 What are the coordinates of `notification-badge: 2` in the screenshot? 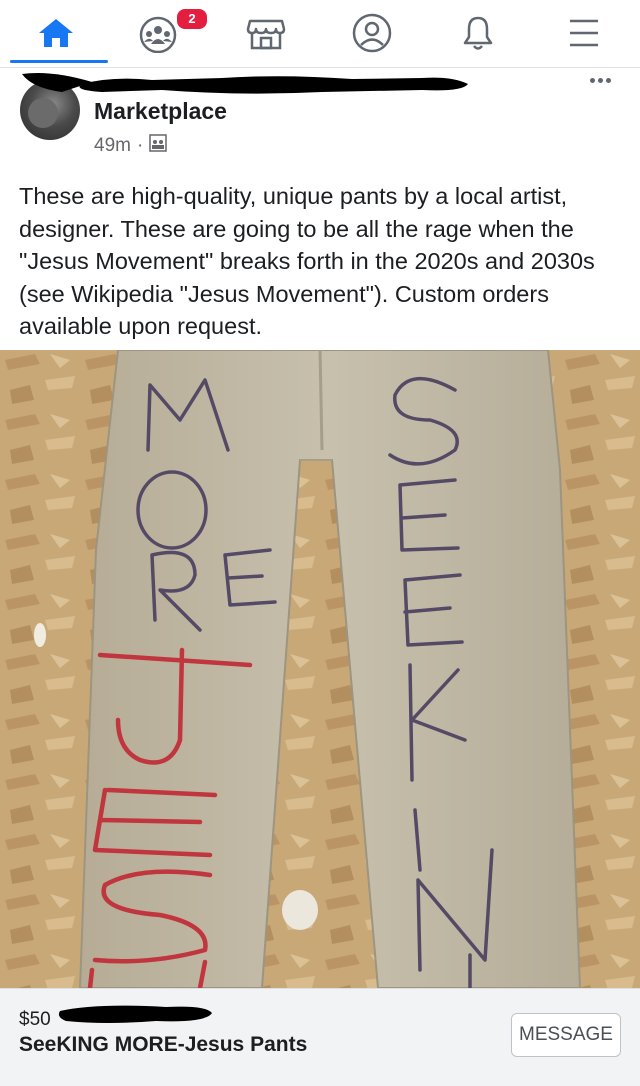 It's located at (192, 19).